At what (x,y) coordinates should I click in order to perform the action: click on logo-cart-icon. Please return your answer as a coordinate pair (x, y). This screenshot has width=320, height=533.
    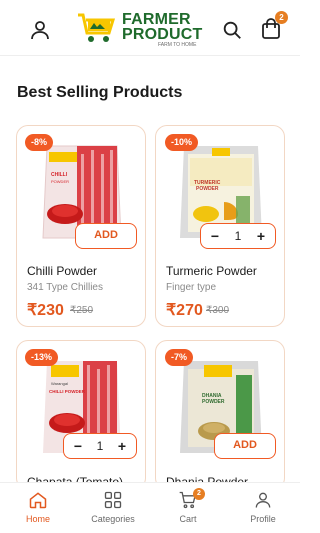
    Looking at the image, I should click on (97, 27).